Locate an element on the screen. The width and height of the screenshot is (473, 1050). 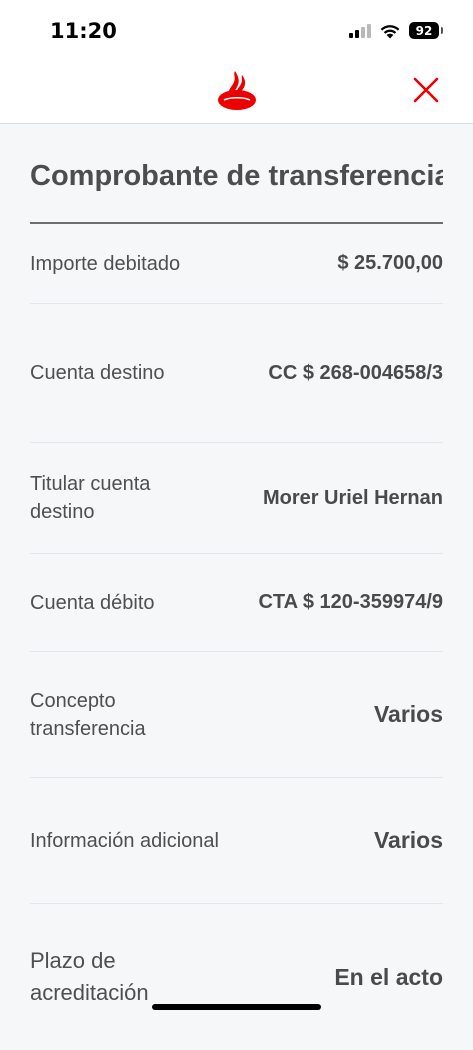
detail-value: CTA $ 120-359974/9 is located at coordinates (350, 602).